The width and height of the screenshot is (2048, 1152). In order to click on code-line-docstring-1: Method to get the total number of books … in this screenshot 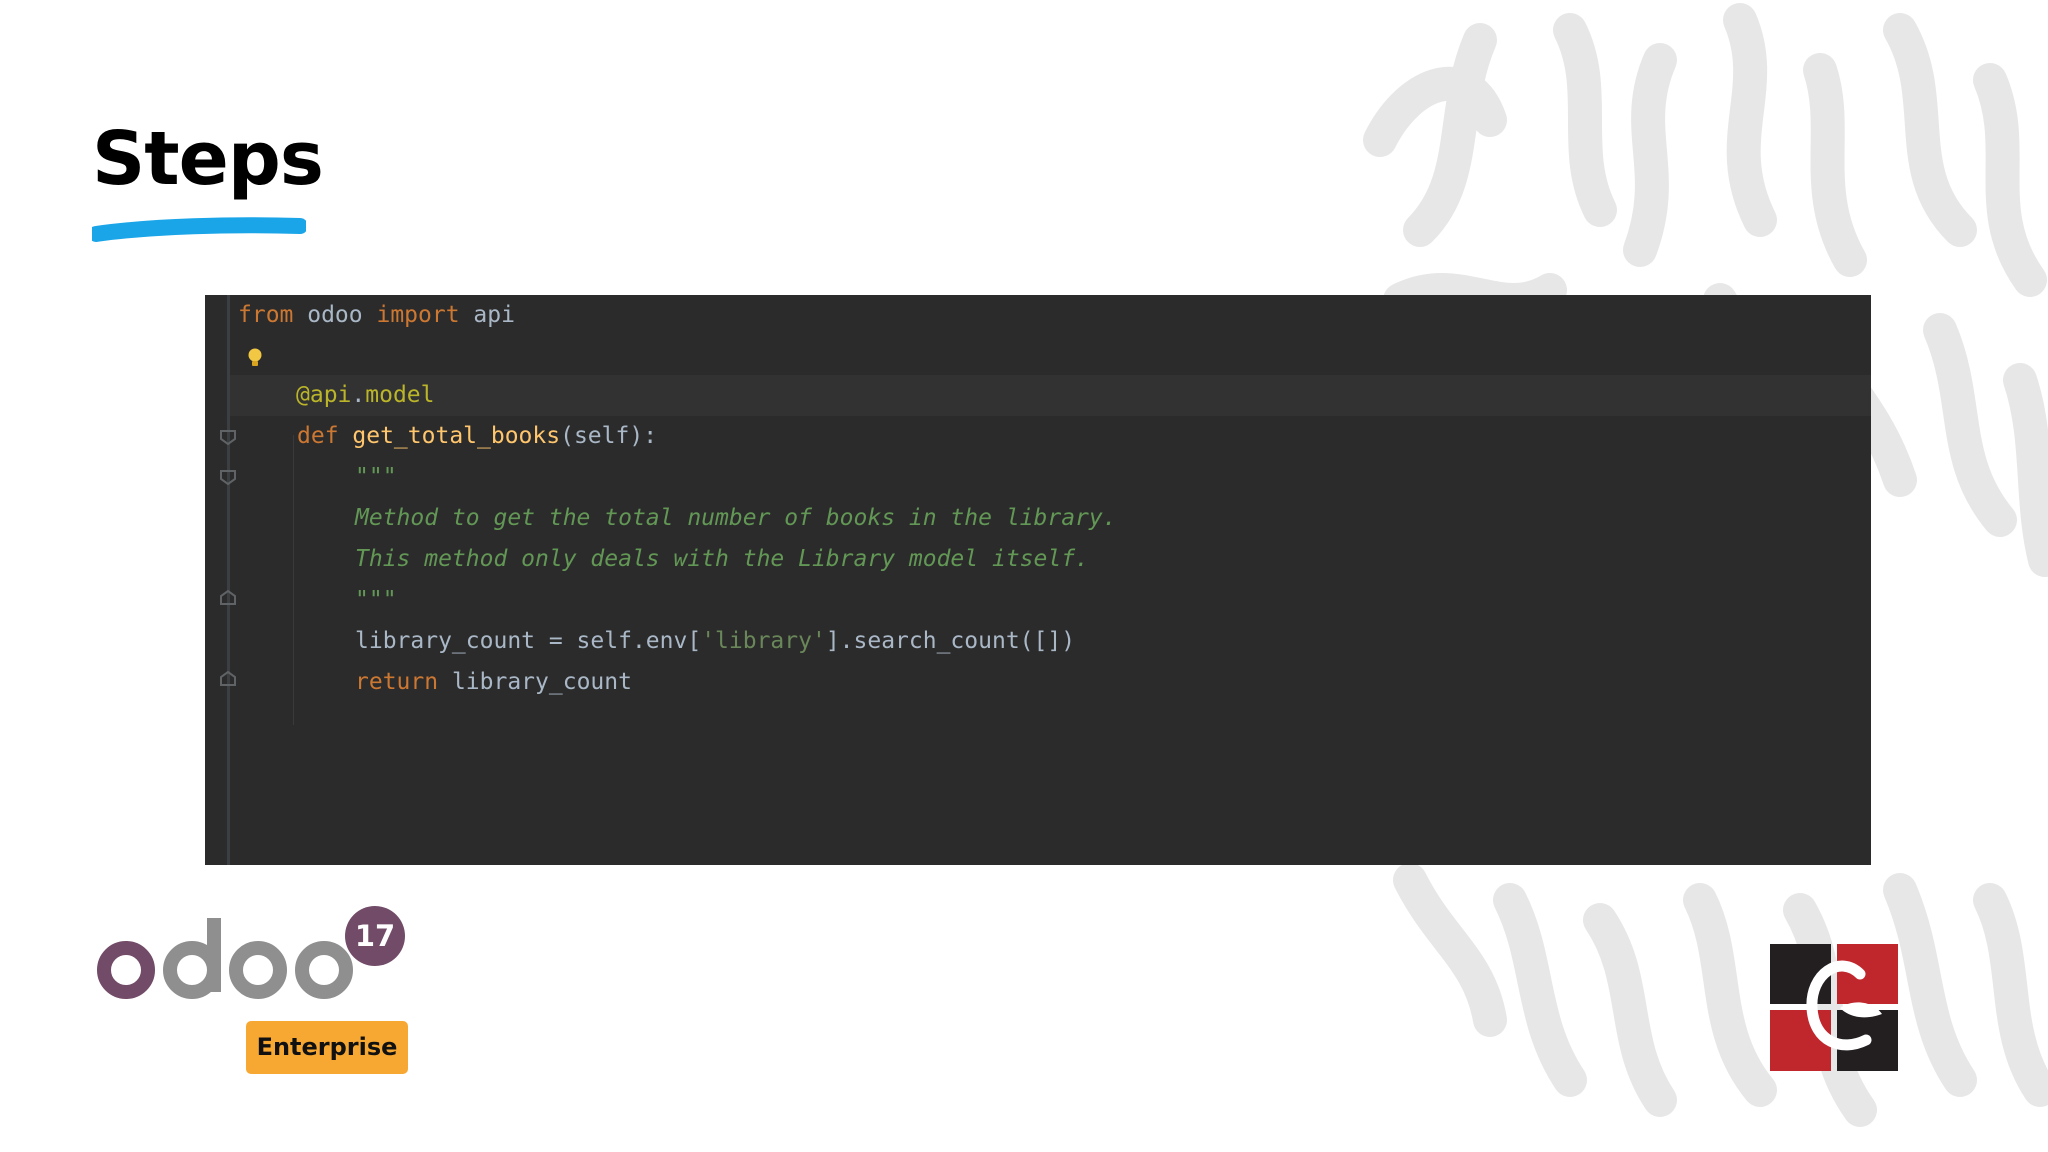, I will do `click(736, 518)`.